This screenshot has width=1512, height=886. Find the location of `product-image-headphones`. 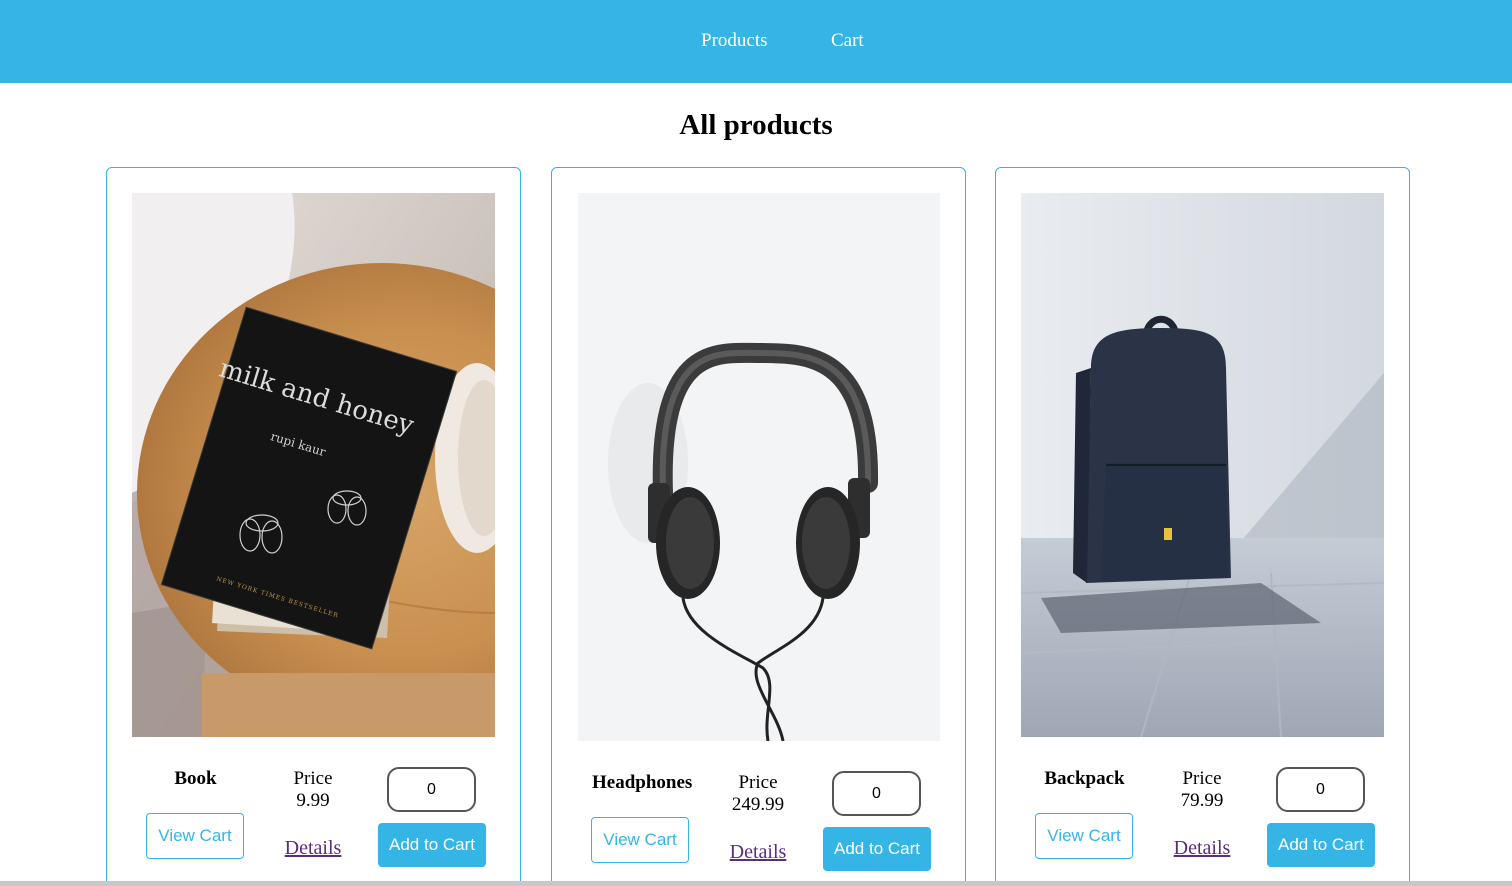

product-image-headphones is located at coordinates (759, 467).